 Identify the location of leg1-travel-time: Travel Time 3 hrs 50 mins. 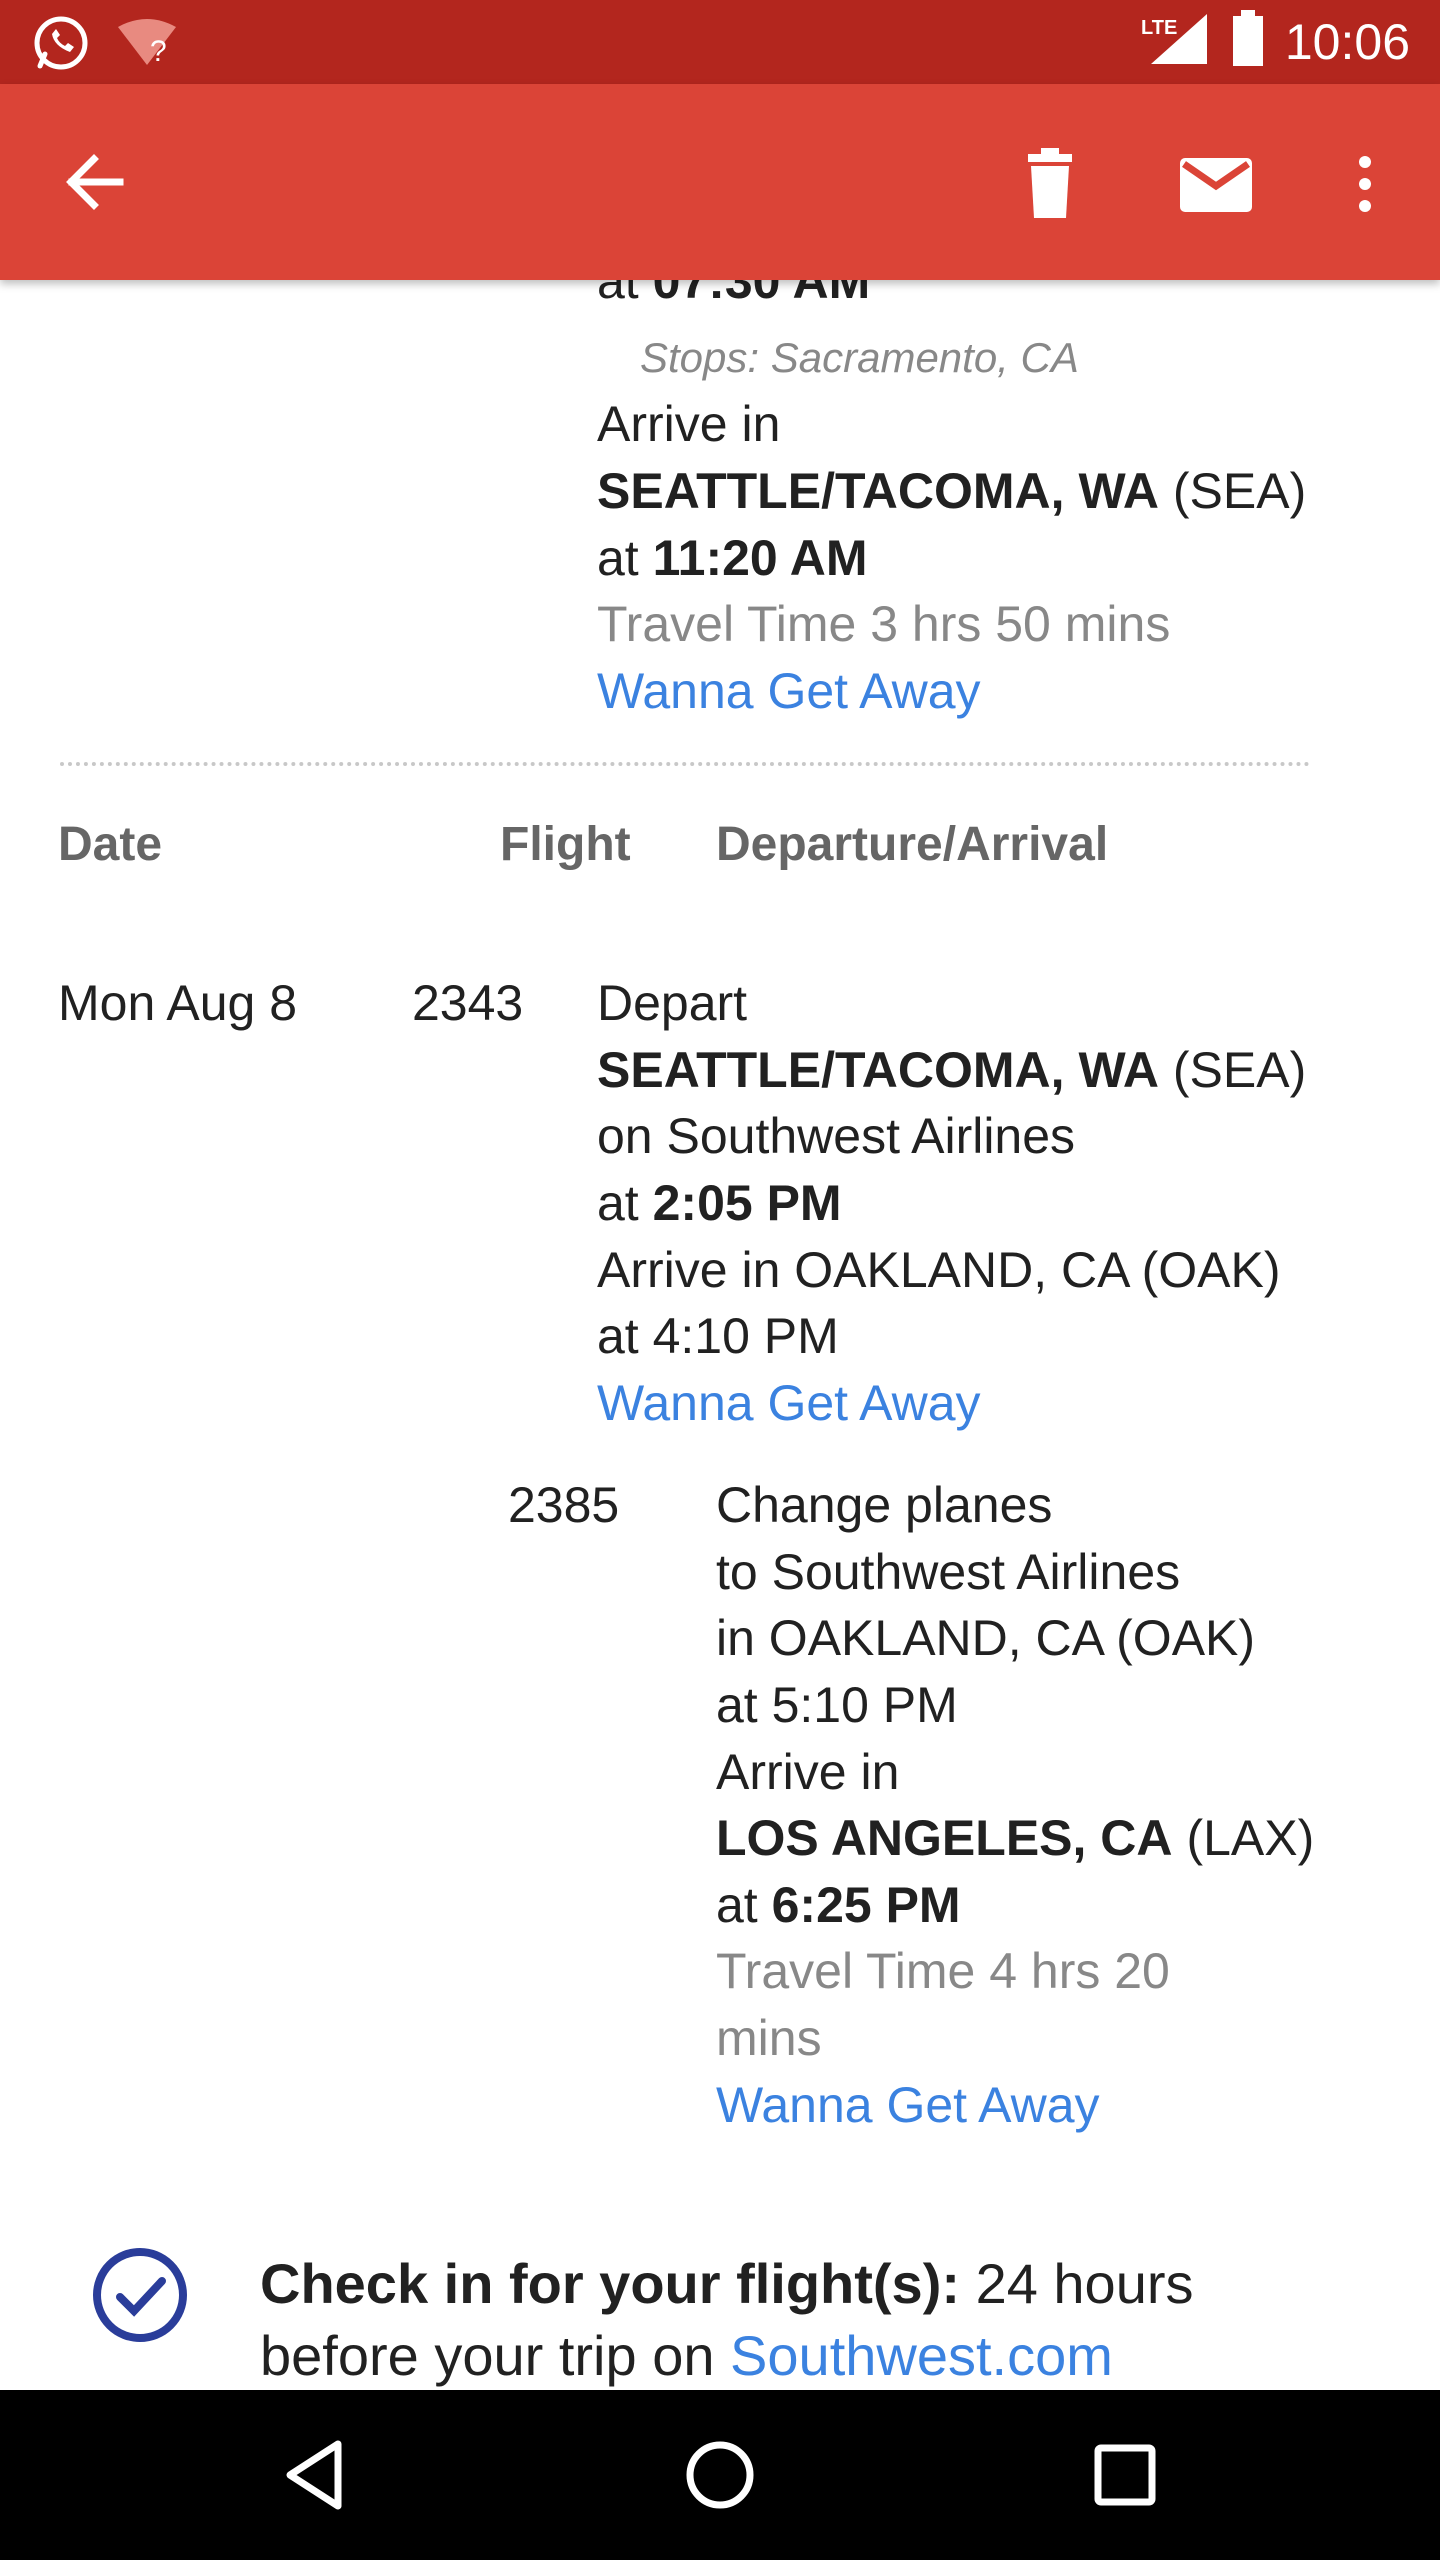
(884, 624).